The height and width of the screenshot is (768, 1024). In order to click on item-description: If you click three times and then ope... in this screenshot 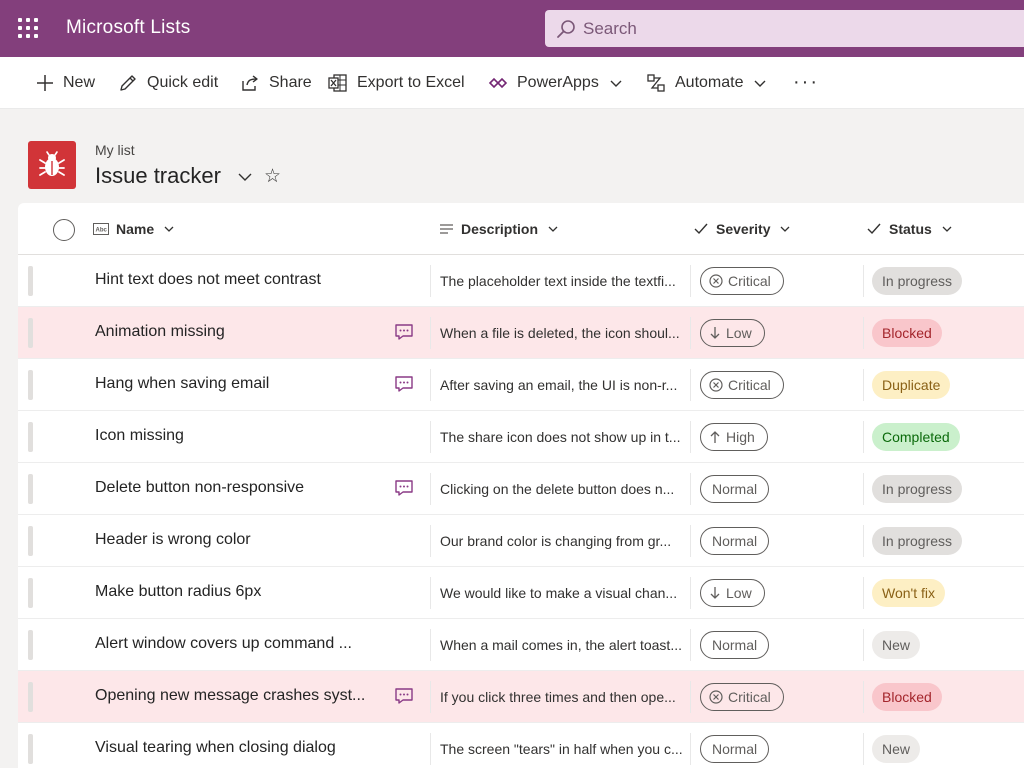, I will do `click(558, 697)`.